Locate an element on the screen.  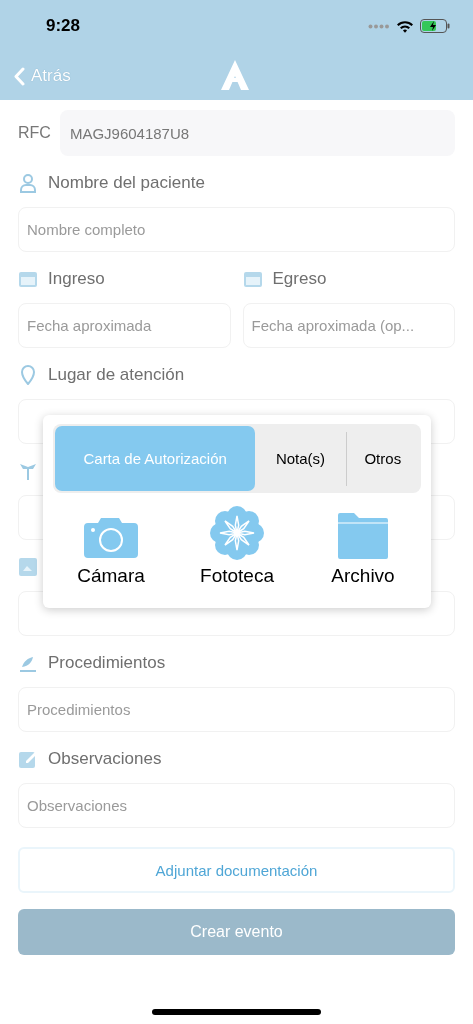
person-icon is located at coordinates (28, 183).